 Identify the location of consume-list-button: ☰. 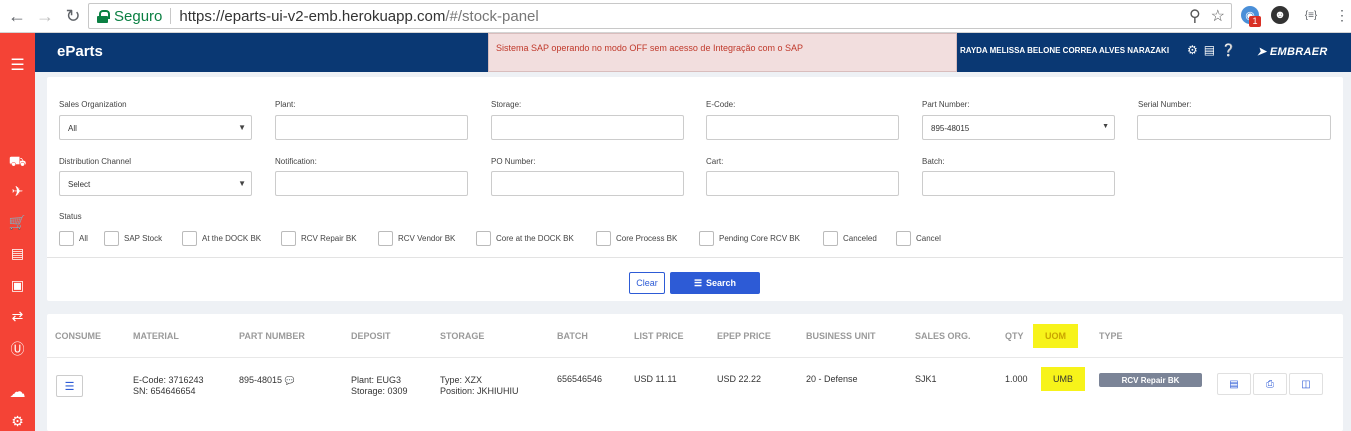
(69, 386).